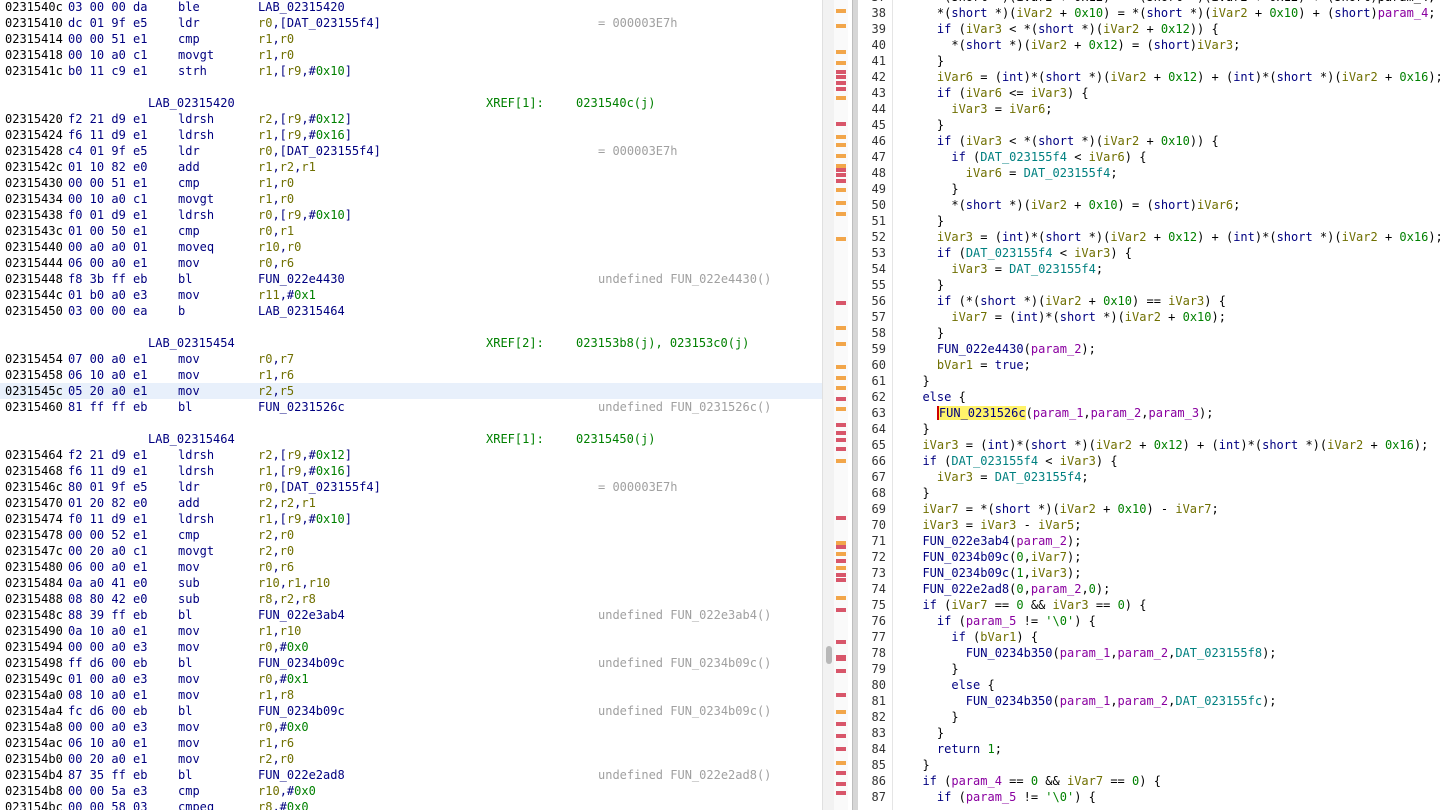  I want to click on instruction-operands: r1,r0, so click(276, 199).